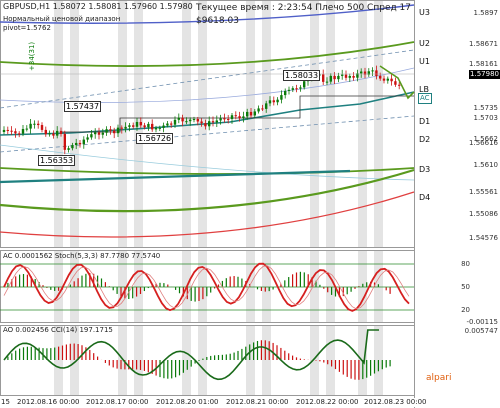 The height and width of the screenshot is (408, 500). Describe the element at coordinates (62, 19) in the screenshot. I see `indicator-title: Нормальный ценовой диапазон` at that location.